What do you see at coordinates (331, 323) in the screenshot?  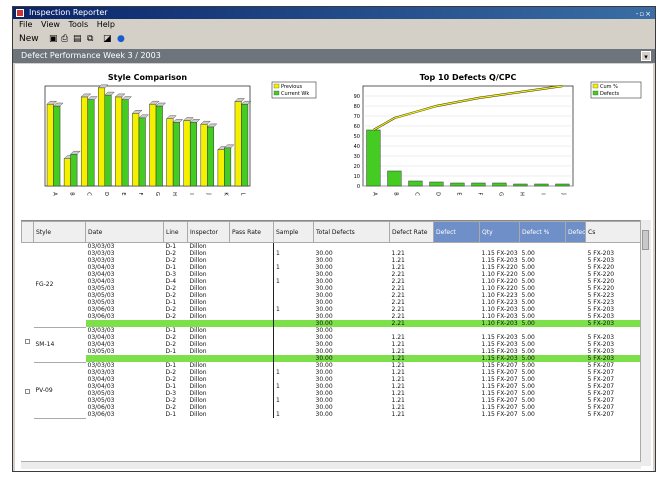 I see `table-row: 30.00 2.21 1.10 FX-203 5.00 5 FX-203` at bounding box center [331, 323].